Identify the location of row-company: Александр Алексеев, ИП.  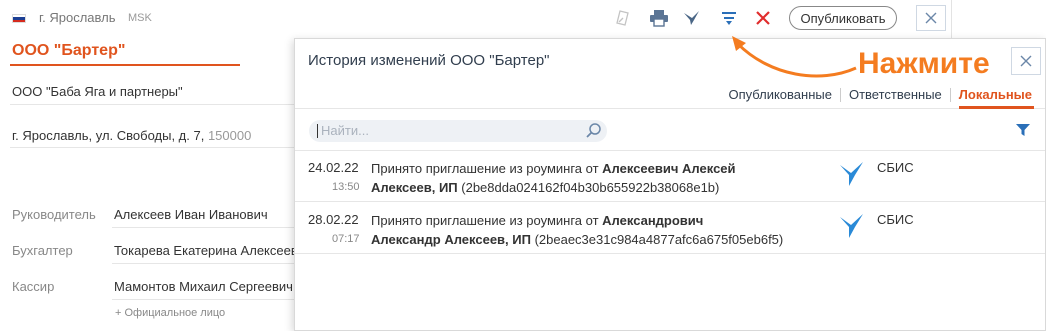
(451, 239).